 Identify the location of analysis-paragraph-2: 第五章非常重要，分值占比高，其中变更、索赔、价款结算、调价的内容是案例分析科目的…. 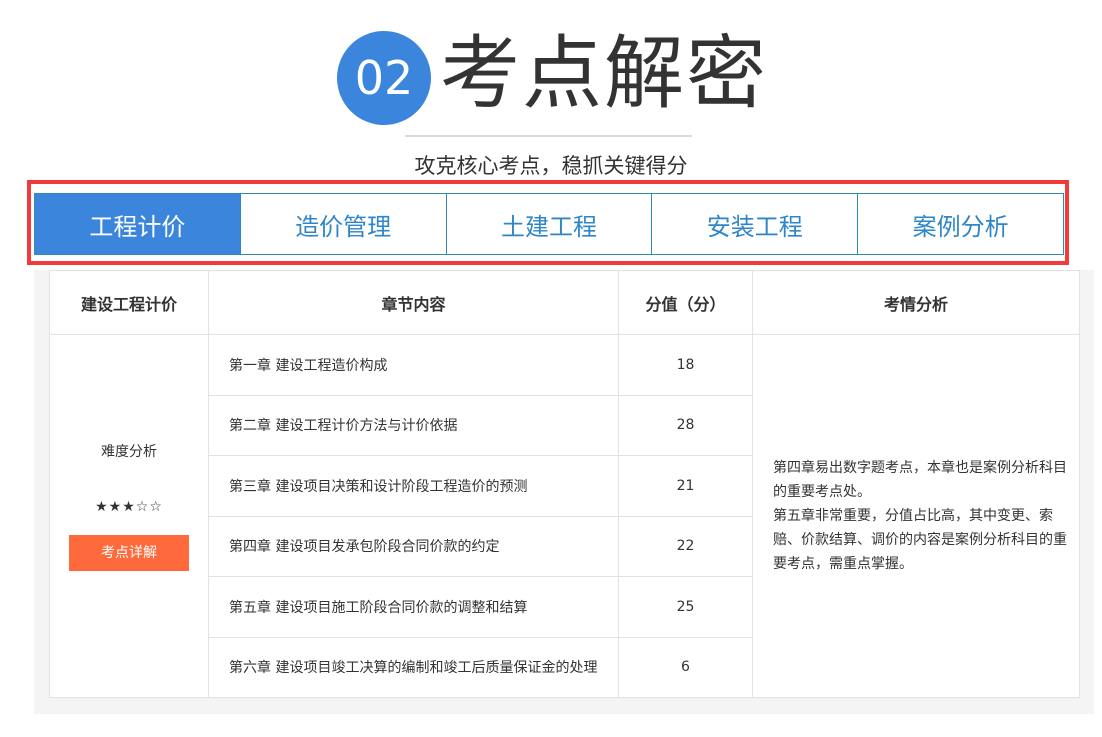
(920, 540).